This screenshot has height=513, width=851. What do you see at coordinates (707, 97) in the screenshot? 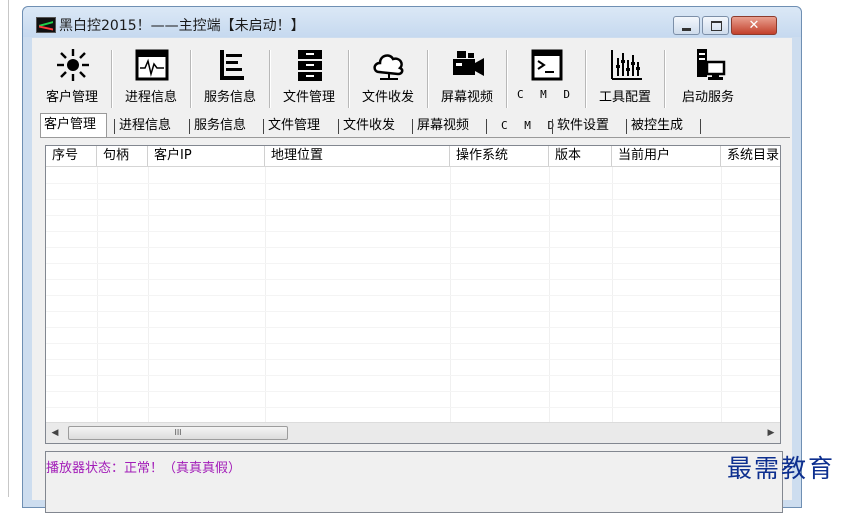
I see `toolbar-label: 启动服务` at bounding box center [707, 97].